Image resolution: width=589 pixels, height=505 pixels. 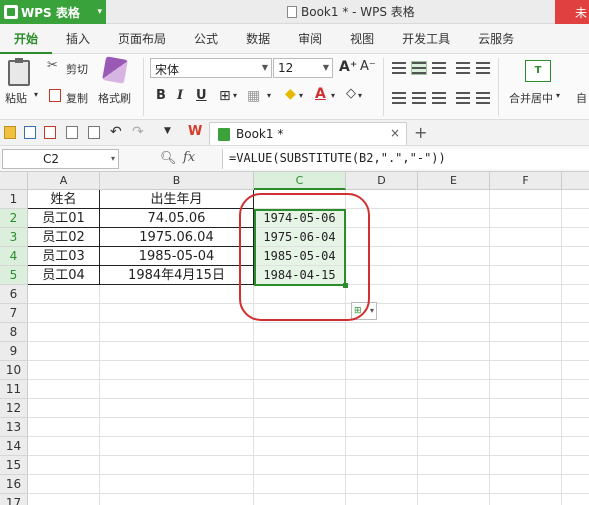 What do you see at coordinates (526, 256) in the screenshot?
I see `cell-f4` at bounding box center [526, 256].